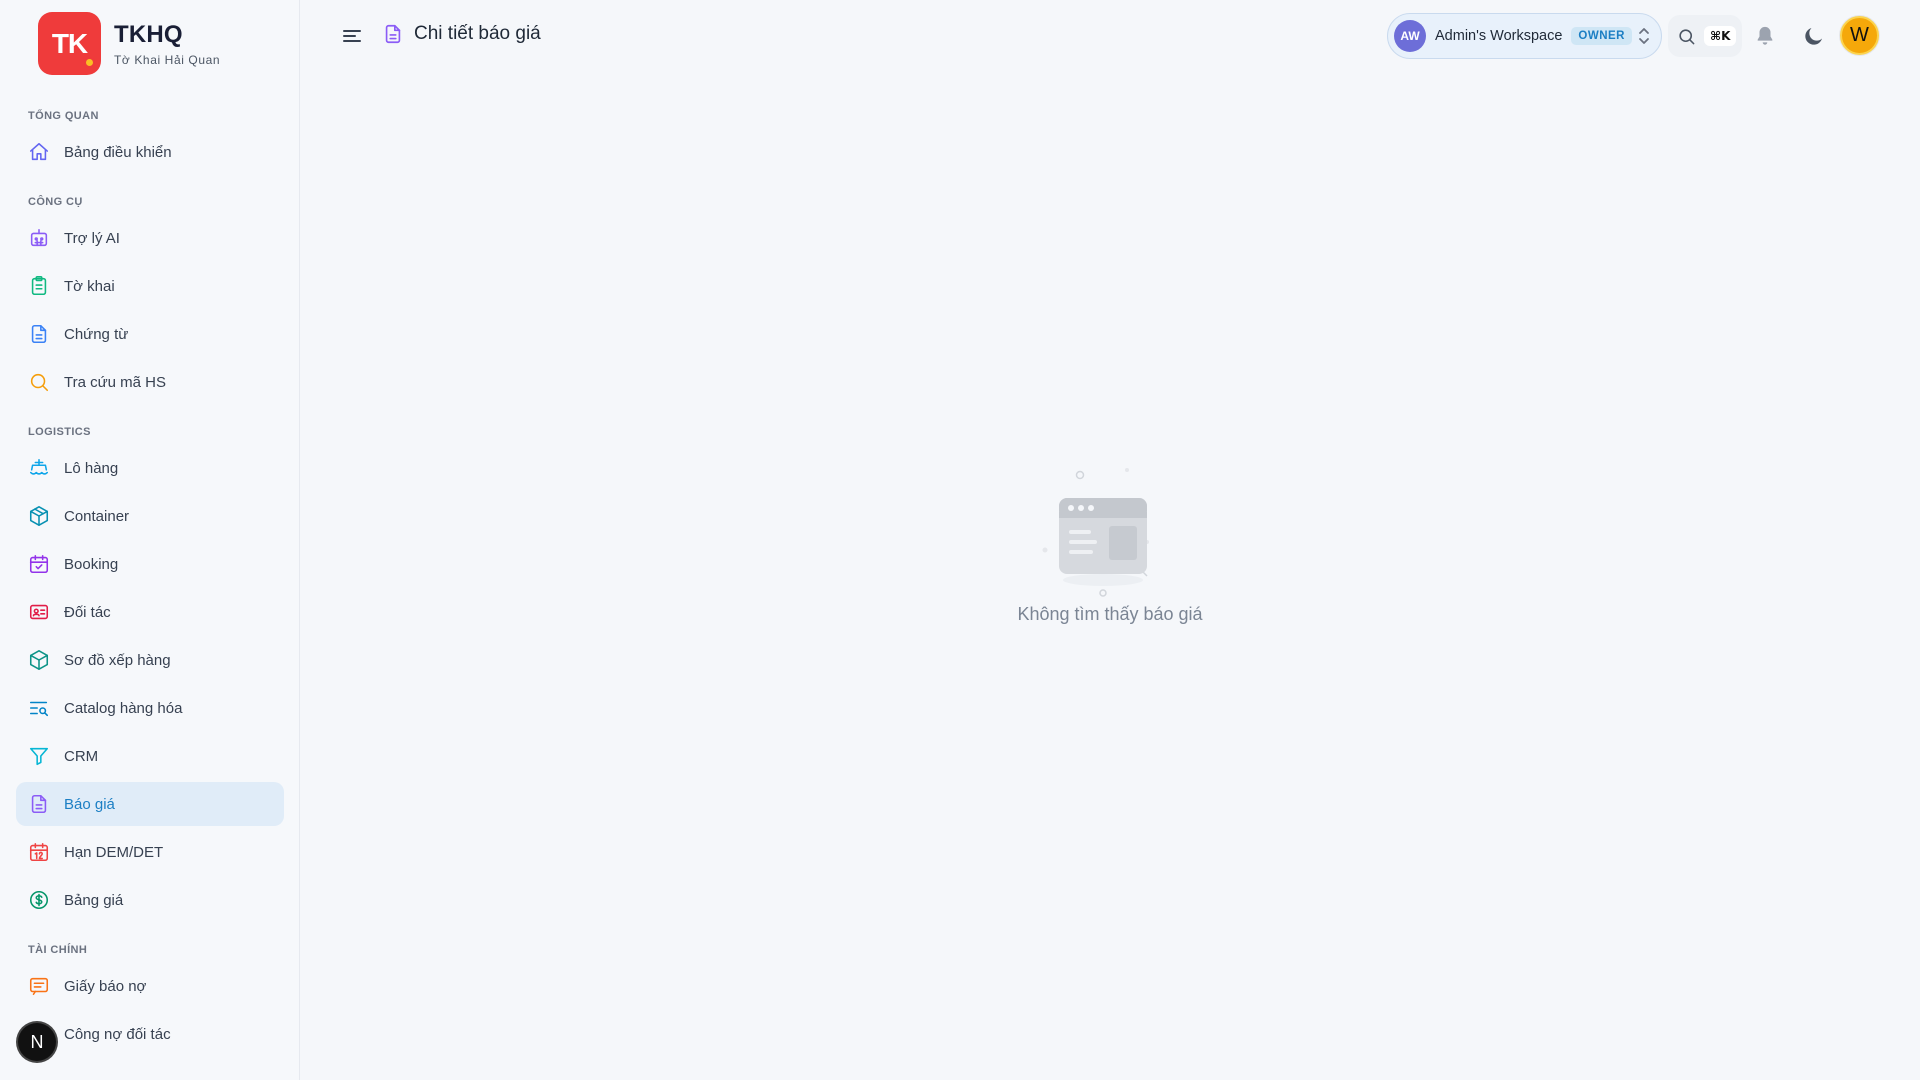  I want to click on brand-logo: TK, so click(69, 43).